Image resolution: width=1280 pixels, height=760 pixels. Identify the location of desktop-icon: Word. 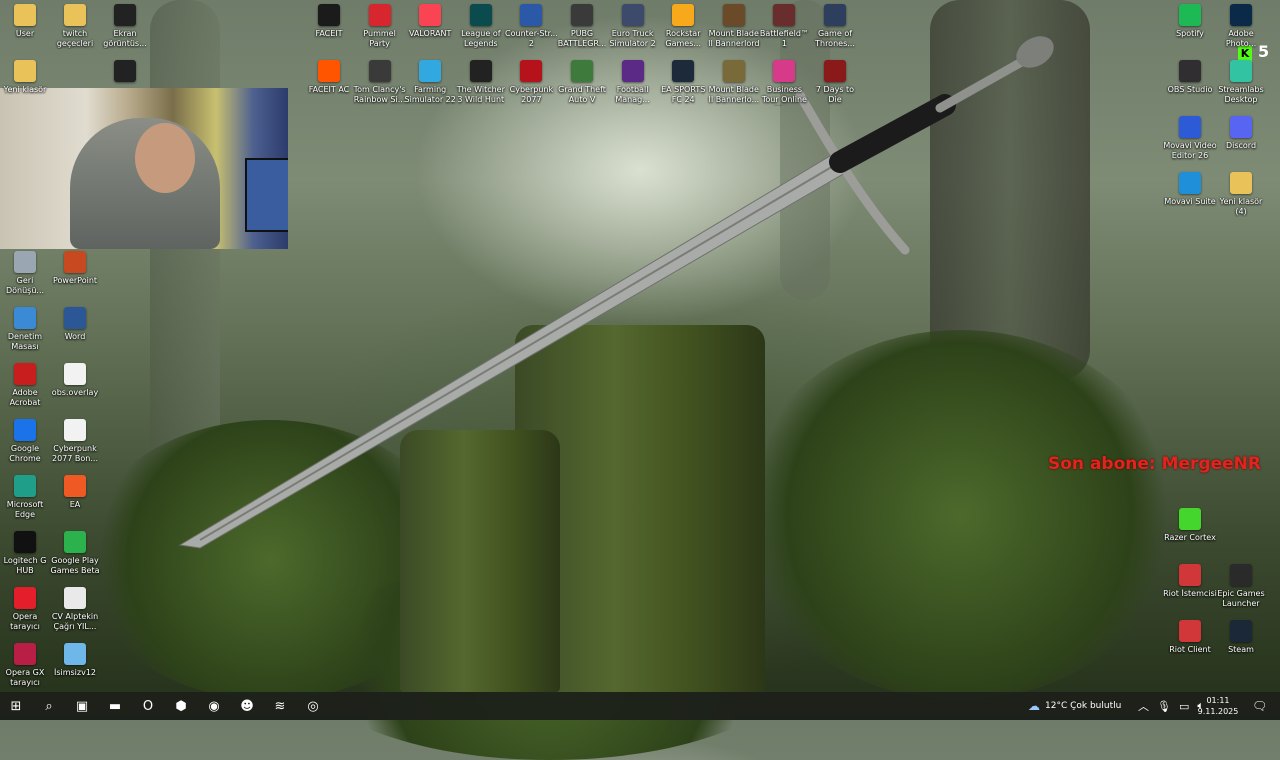
(75, 324).